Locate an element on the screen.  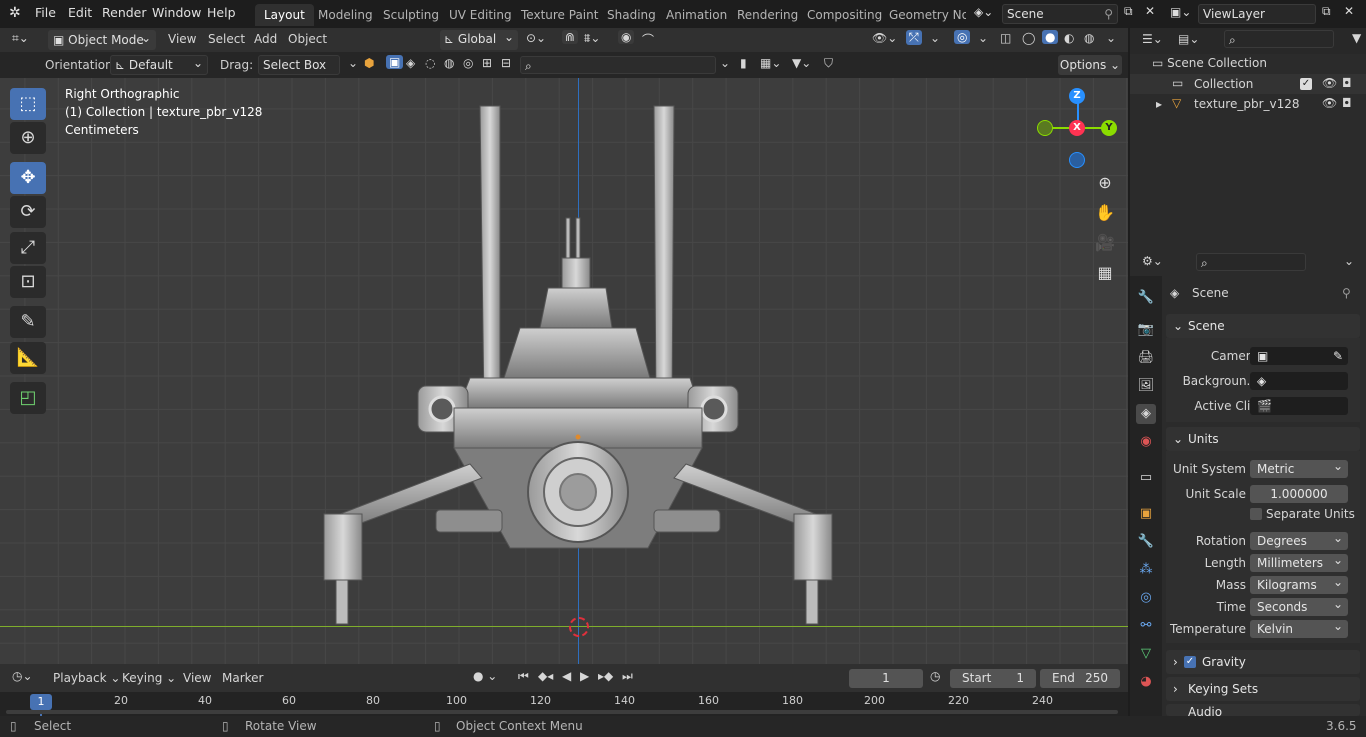
jump-end-icon: ⏭ is located at coordinates (627, 676).